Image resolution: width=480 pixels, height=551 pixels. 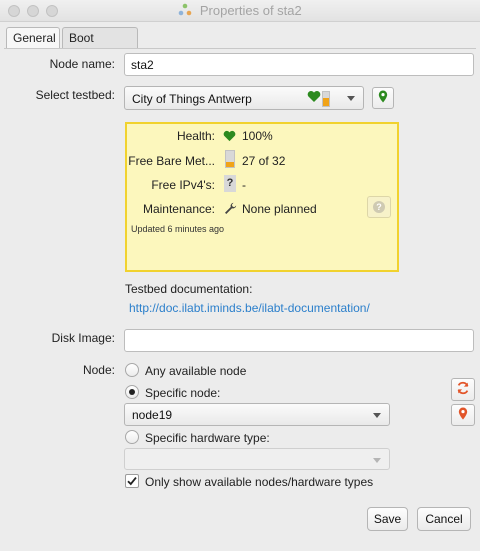 I want to click on maintenance-help-button: ?, so click(x=379, y=207).